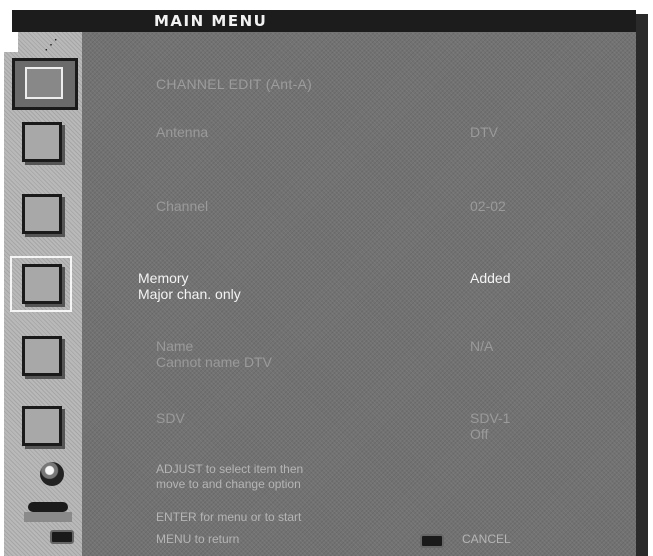 This screenshot has width=653, height=556. Describe the element at coordinates (170, 418) in the screenshot. I see `sdv-label: SDV` at that location.